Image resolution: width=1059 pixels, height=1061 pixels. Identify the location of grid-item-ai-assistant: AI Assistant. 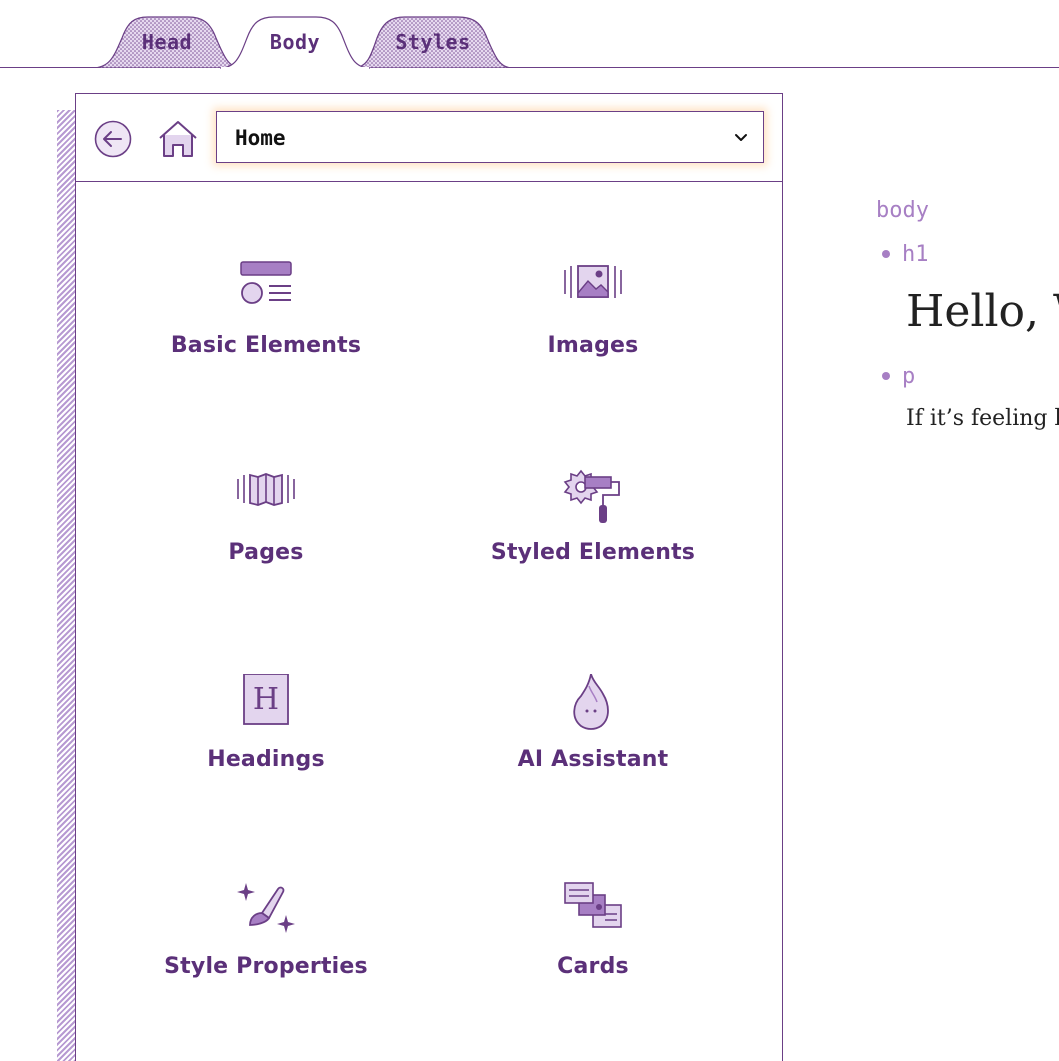
(593, 759).